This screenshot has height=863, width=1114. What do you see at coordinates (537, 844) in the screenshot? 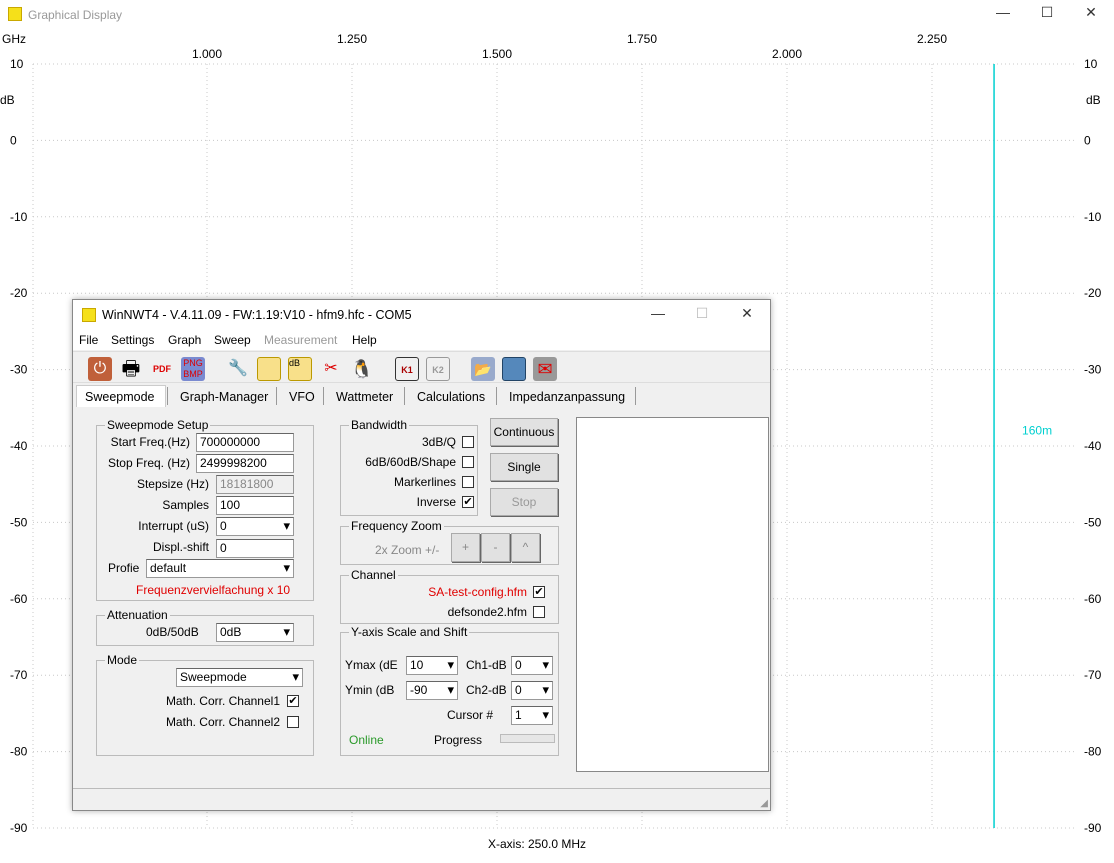
I see `x-axis-footer: X-axis: 250.0 MHz` at bounding box center [537, 844].